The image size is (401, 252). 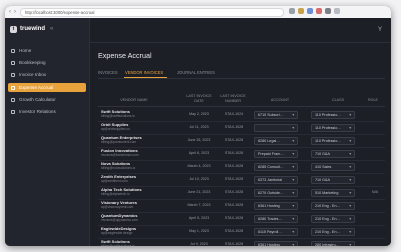 I want to click on account-select: ▼, so click(x=276, y=127).